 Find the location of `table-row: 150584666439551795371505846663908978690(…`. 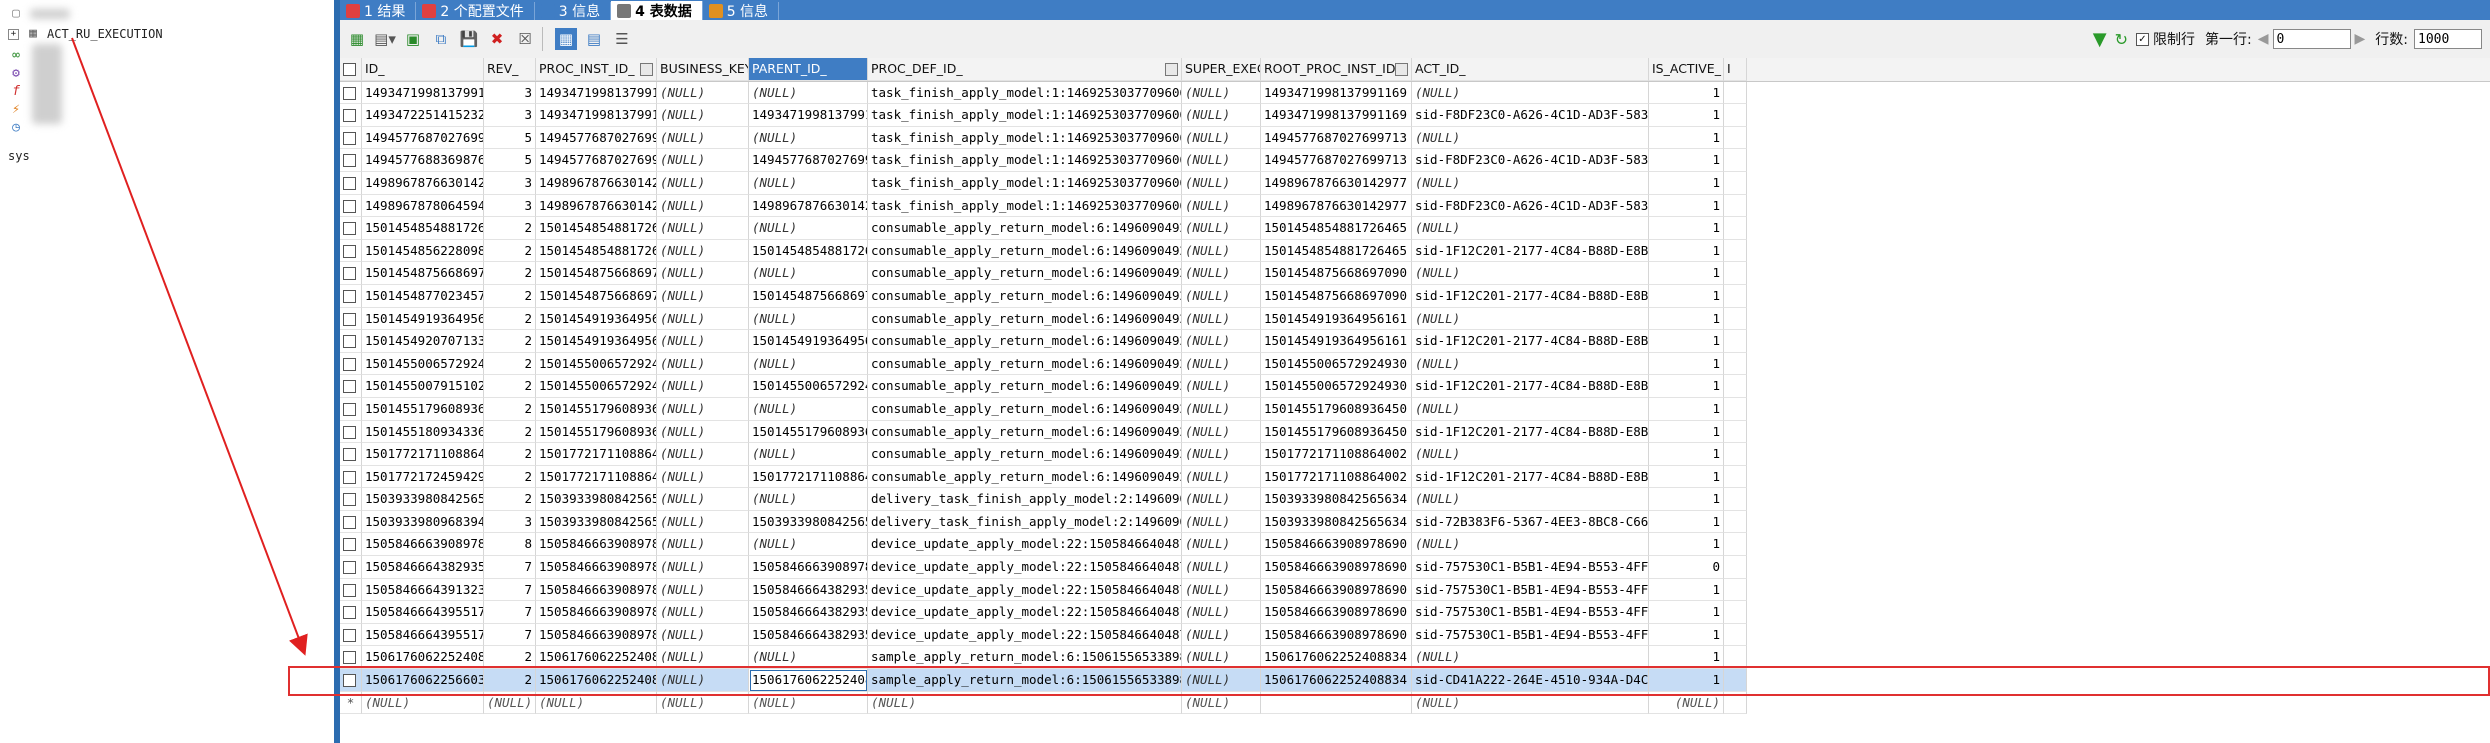

table-row: 150584666439551795371505846663908978690(… is located at coordinates (1415, 612).